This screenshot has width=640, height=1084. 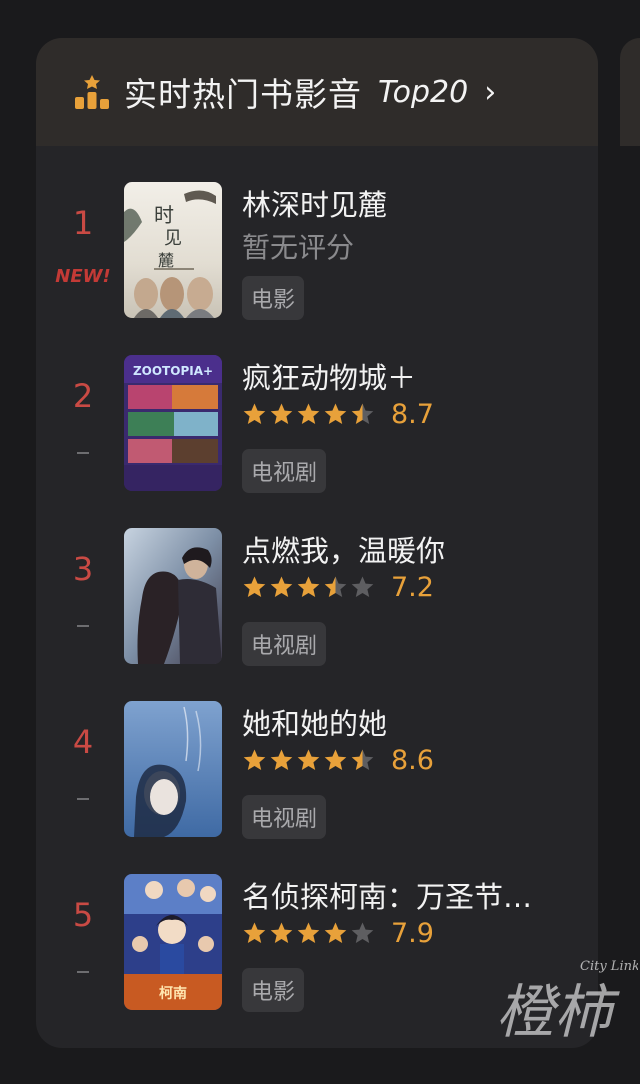 I want to click on no-rating-text: 暂无评分, so click(x=298, y=247).